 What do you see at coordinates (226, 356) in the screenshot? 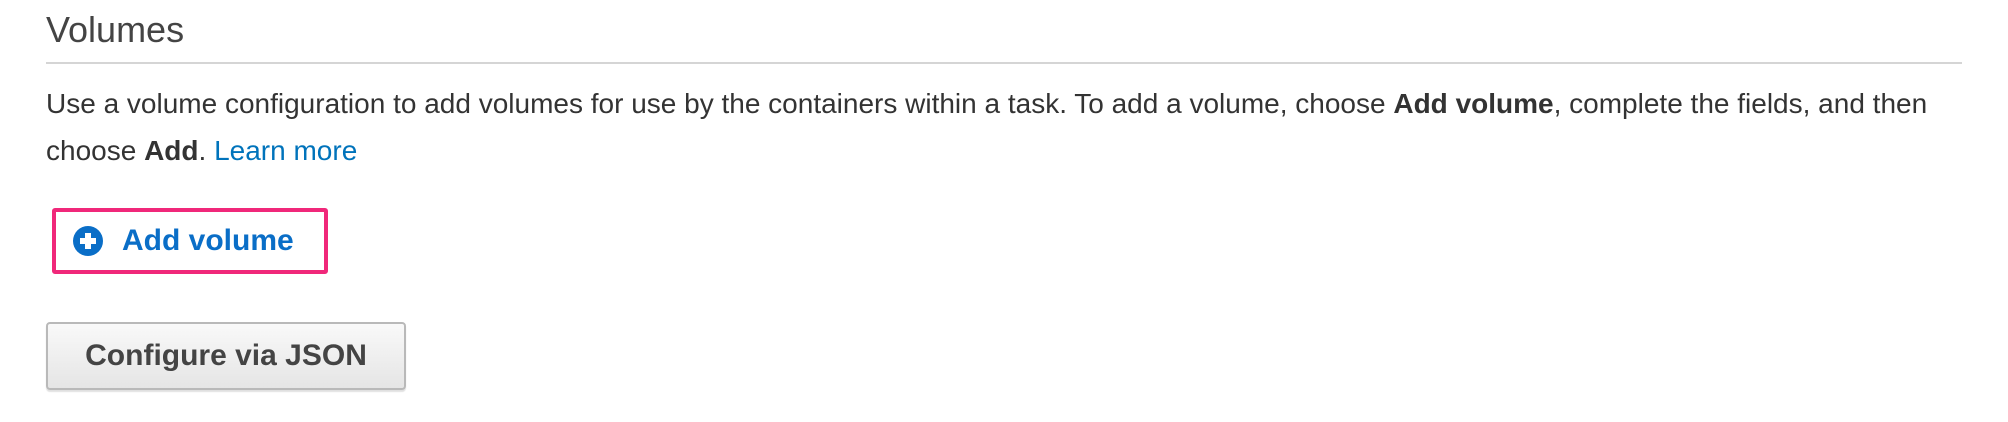
I see `configure-via-json-button: Configure via JSON` at bounding box center [226, 356].